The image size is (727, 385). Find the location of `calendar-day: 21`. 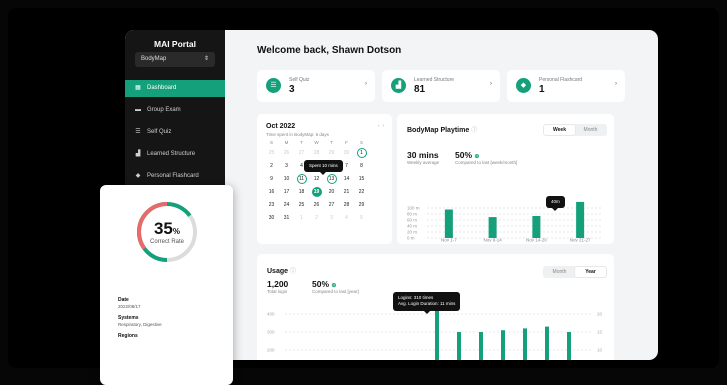

calendar-day: 21 is located at coordinates (346, 192).